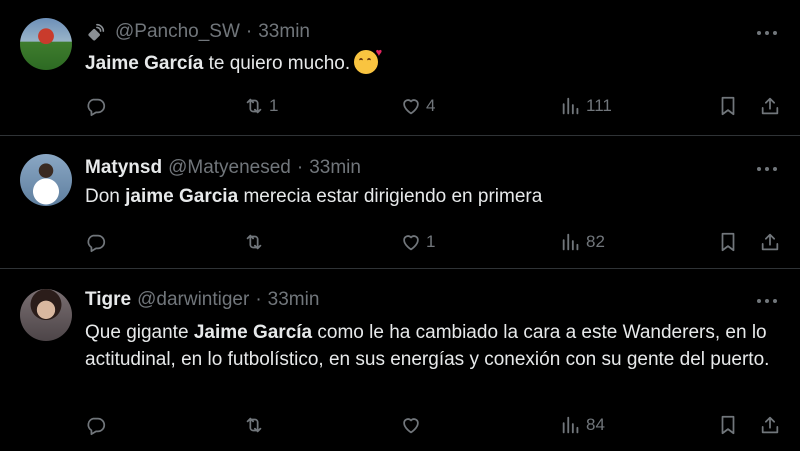 This screenshot has width=800, height=451. I want to click on tweet-header: Tigre @darwintiger · 33min, so click(202, 300).